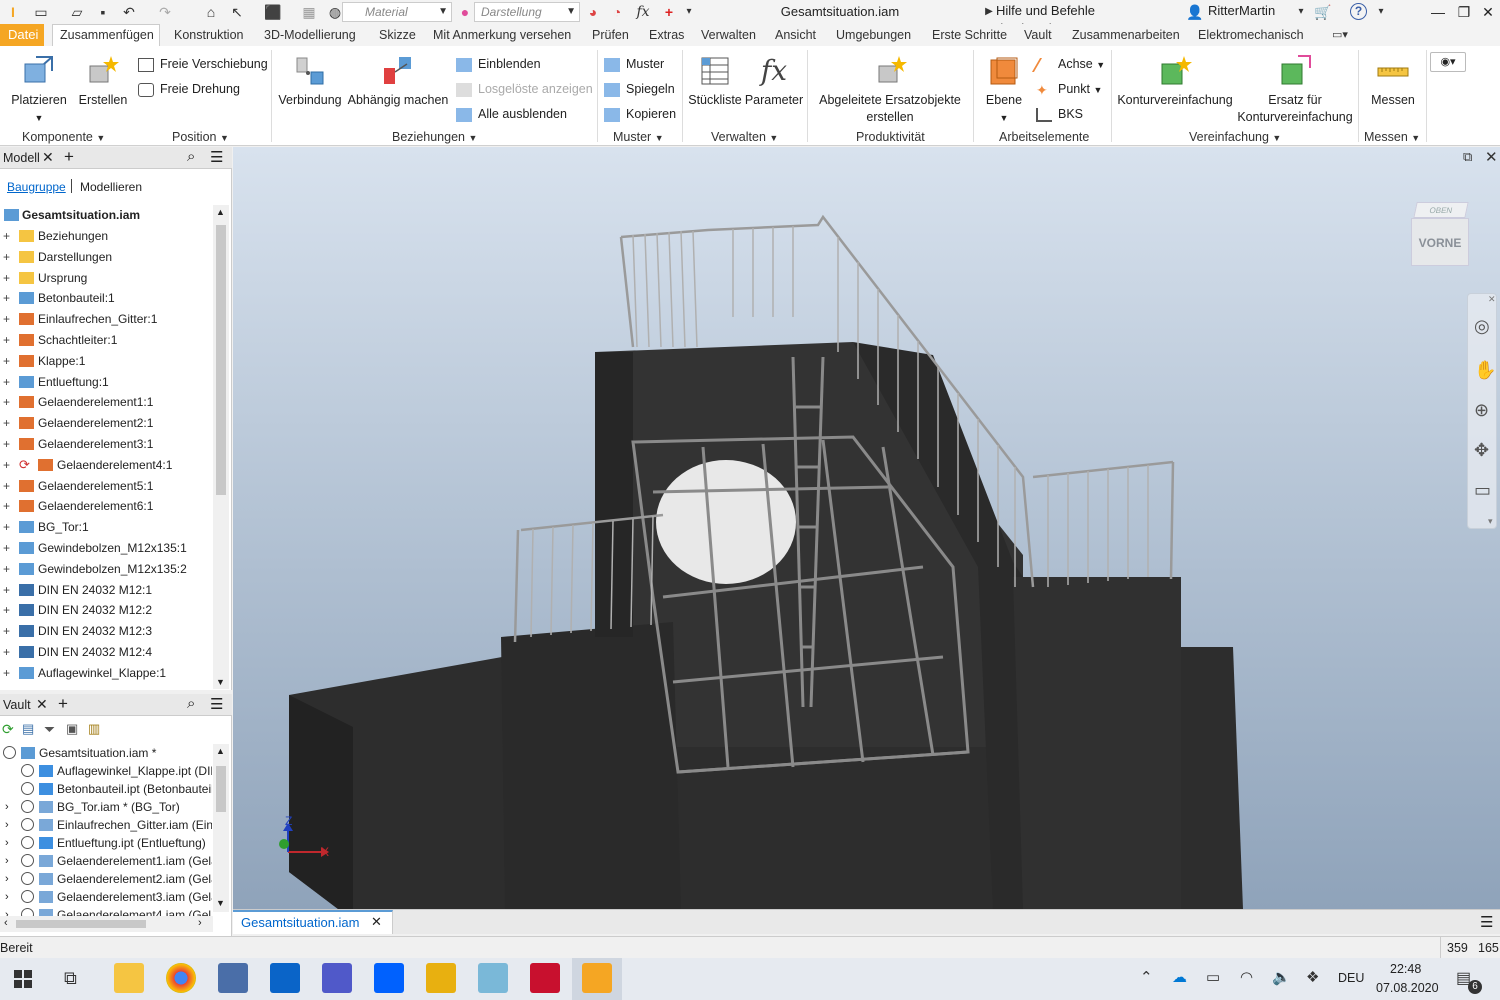  I want to click on panel-relationships: Beziehungen ▼, so click(434, 137).